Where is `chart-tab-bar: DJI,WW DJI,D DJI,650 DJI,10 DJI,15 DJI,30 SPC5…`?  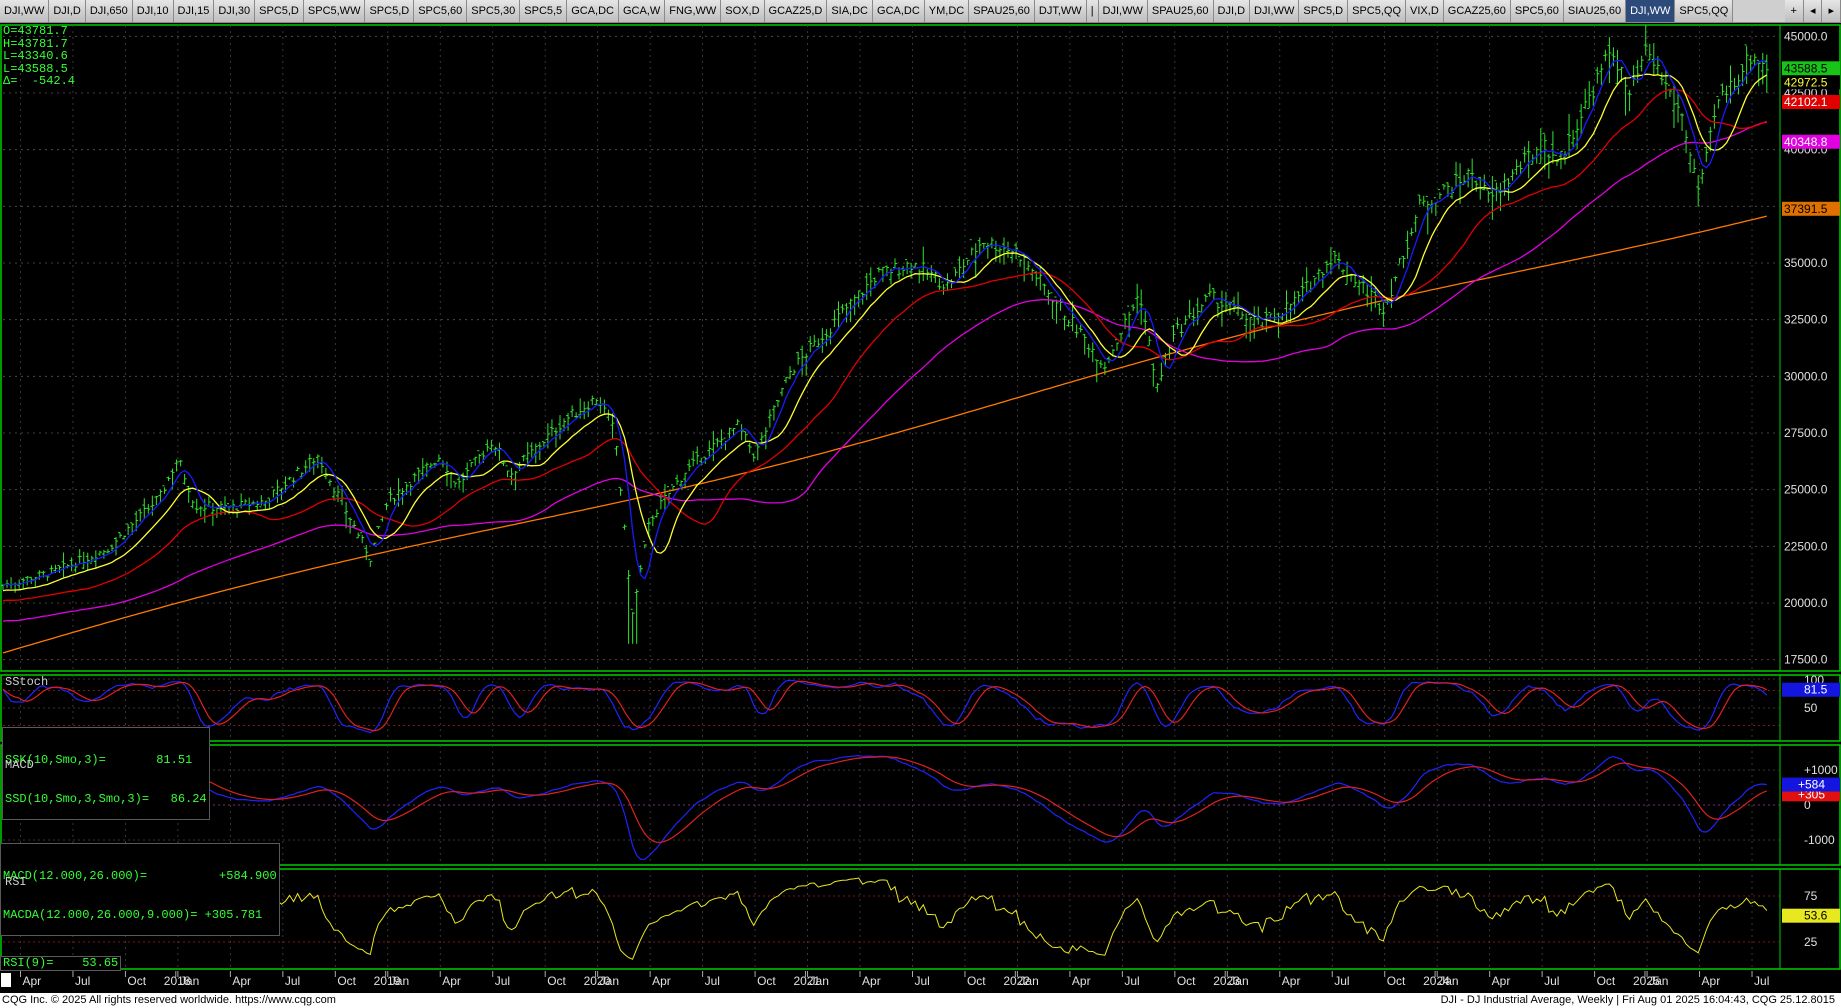
chart-tab-bar: DJI,WW DJI,D DJI,650 DJI,10 DJI,15 DJI,30 SPC5… is located at coordinates (920, 11).